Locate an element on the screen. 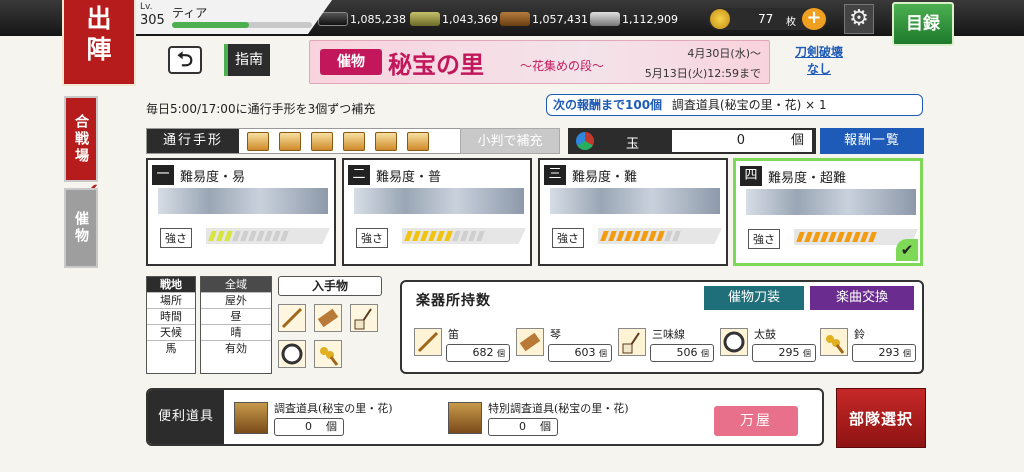 The height and width of the screenshot is (472, 1024). bell-icon is located at coordinates (328, 354).